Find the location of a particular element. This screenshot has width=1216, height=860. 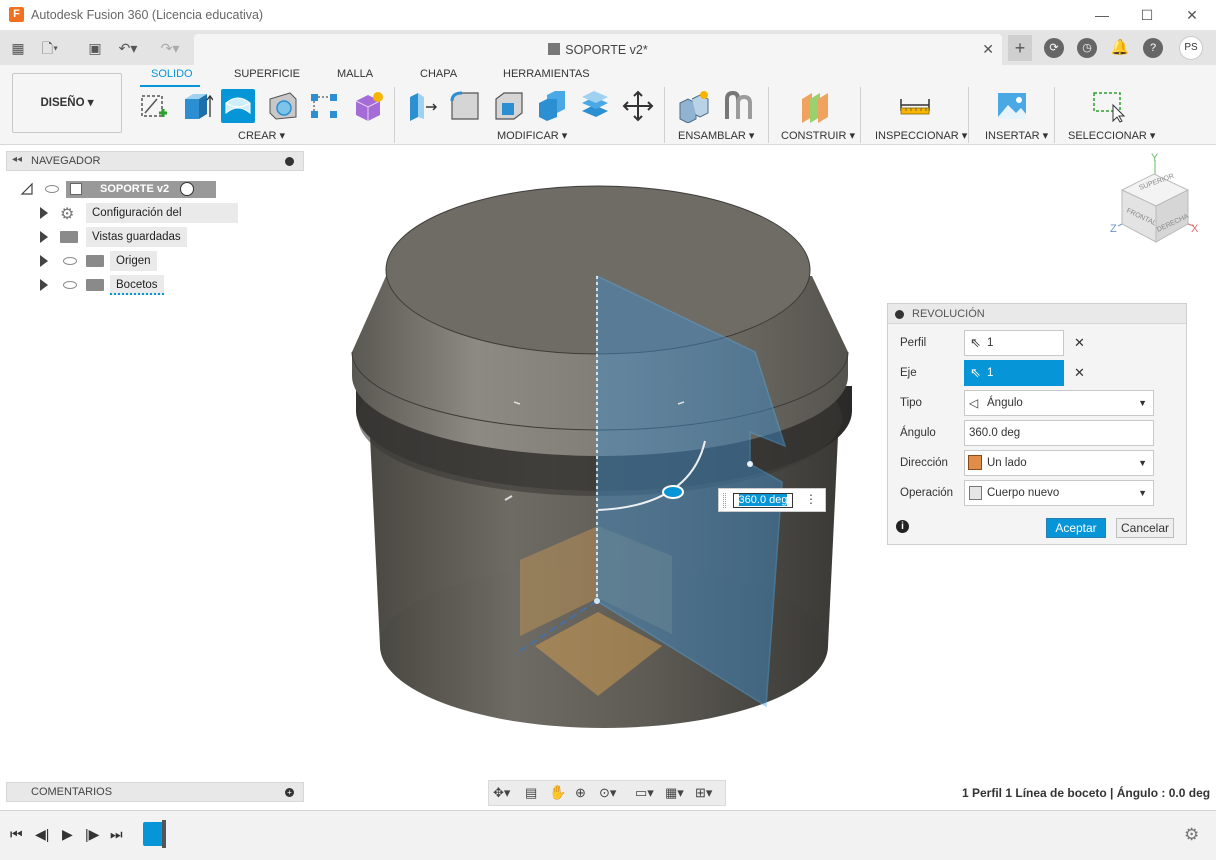

view-cube: SUPERIOR FRONTAL DERECHA Y Z X is located at coordinates (1154, 197).